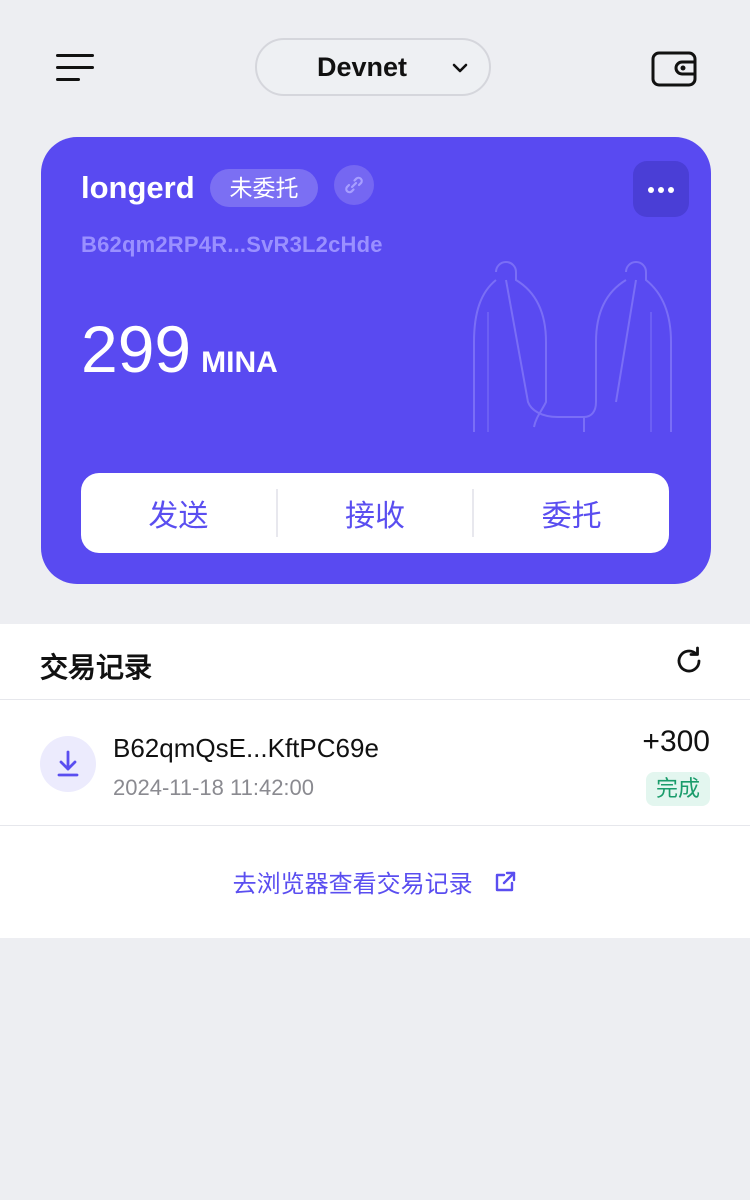  I want to click on network-label: Devnet, so click(362, 66).